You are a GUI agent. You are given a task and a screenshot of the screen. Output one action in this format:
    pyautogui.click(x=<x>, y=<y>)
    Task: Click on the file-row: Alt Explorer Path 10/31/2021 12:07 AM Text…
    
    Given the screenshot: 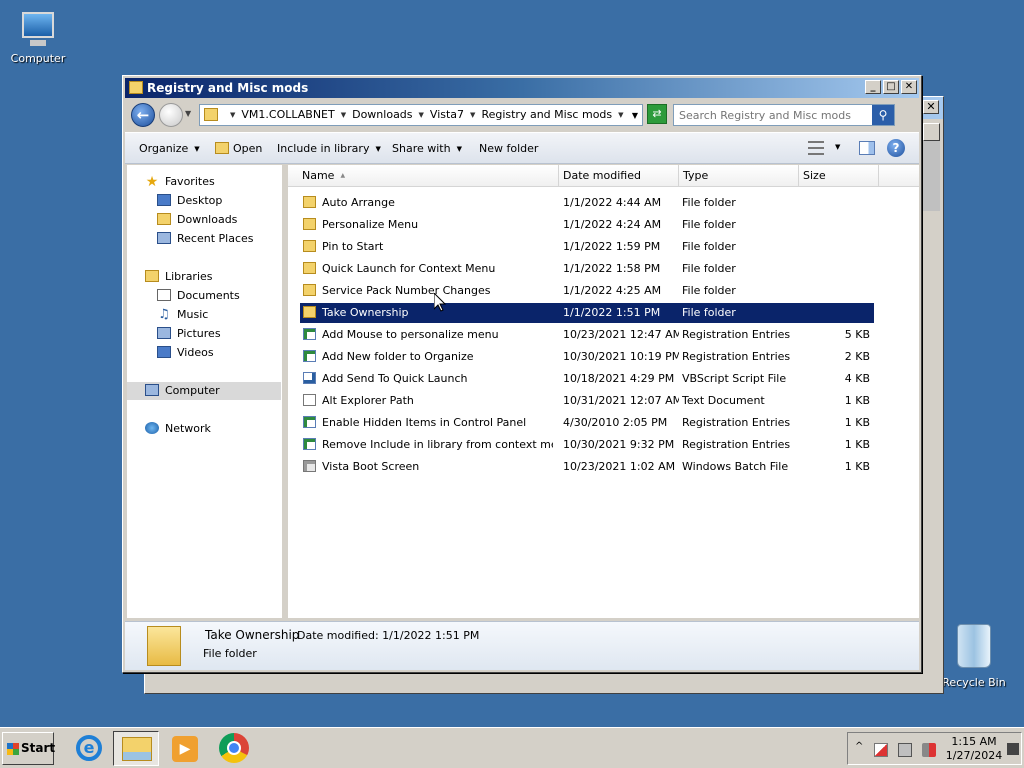 What is the action you would take?
    pyautogui.click(x=587, y=401)
    